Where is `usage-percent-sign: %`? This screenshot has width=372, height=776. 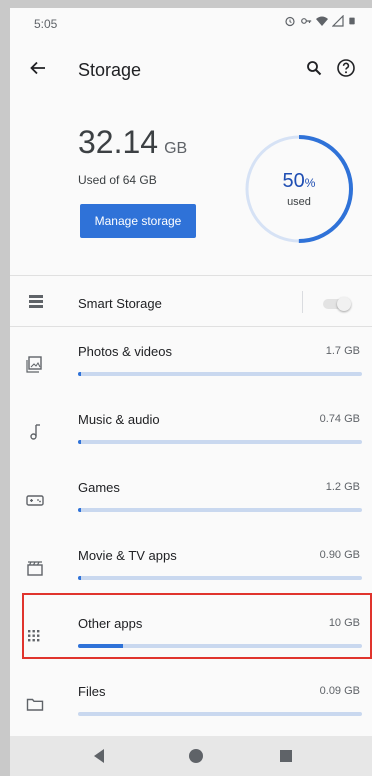
usage-percent-sign: % is located at coordinates (310, 183).